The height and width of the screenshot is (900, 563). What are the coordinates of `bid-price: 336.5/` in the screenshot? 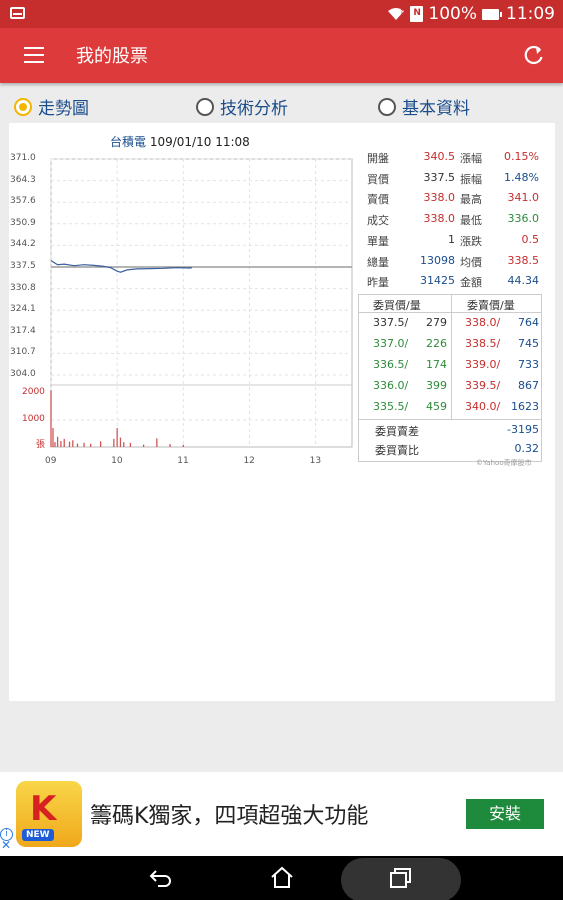 It's located at (391, 364).